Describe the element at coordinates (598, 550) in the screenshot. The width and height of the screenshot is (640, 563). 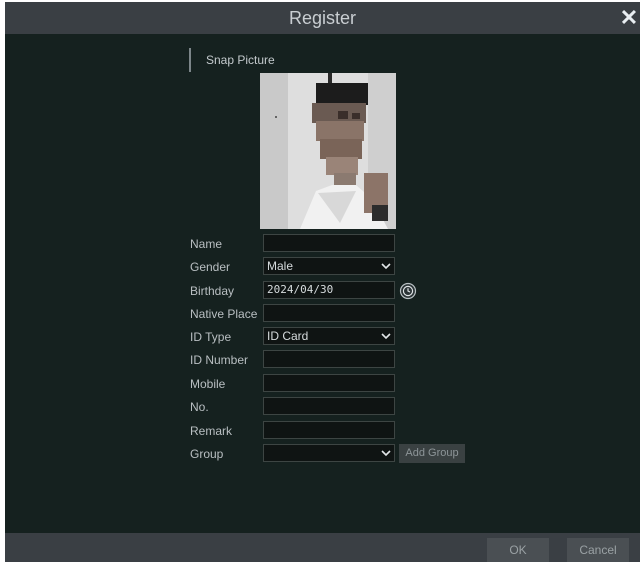
I see `cancel-button: Cancel` at that location.